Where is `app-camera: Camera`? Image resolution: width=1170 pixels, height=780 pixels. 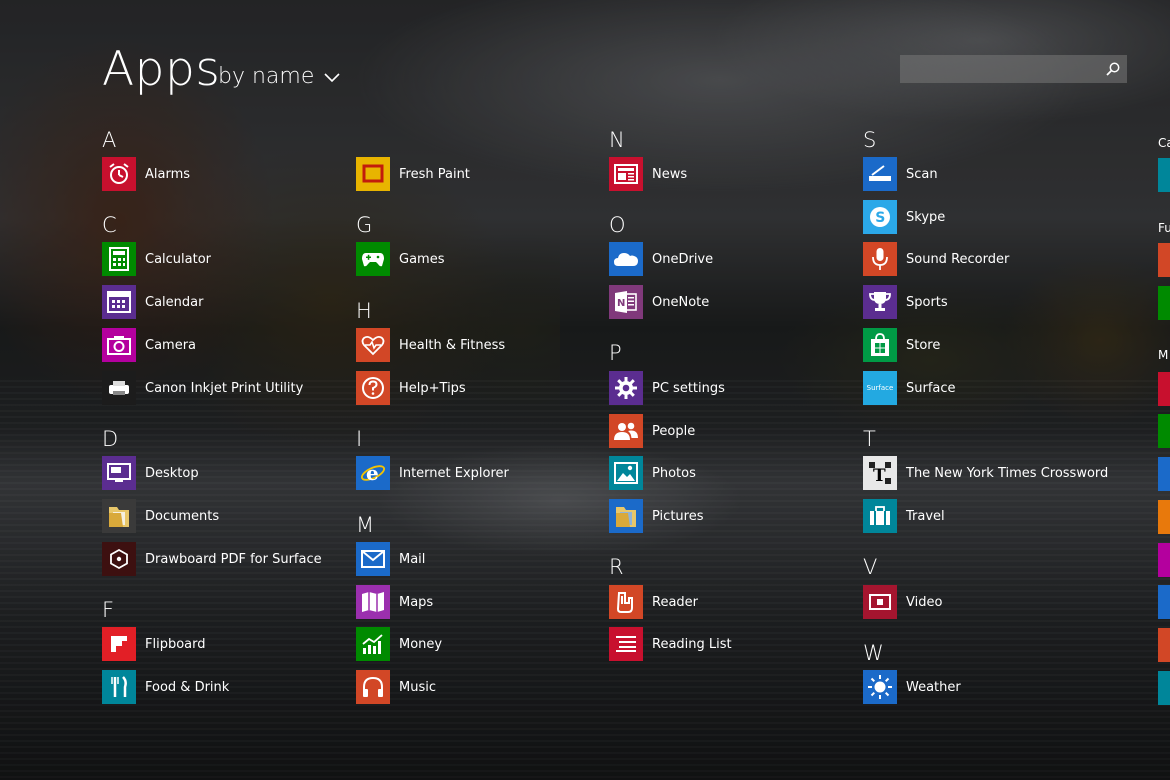
app-camera: Camera is located at coordinates (149, 345).